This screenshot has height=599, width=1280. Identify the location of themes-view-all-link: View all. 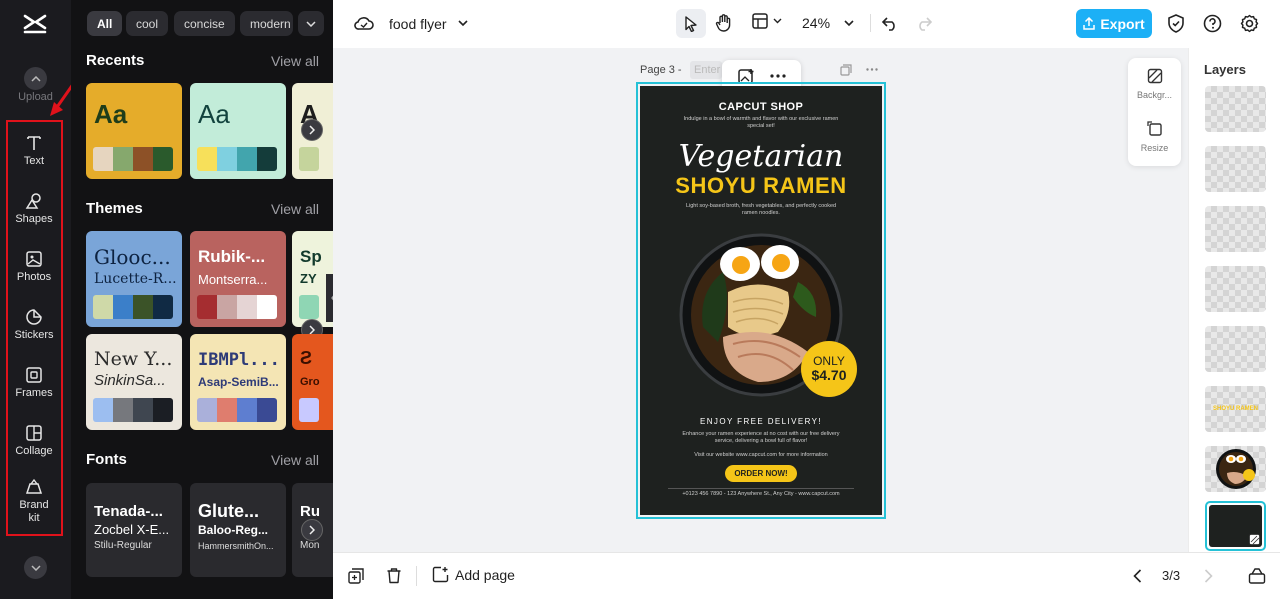
(295, 209).